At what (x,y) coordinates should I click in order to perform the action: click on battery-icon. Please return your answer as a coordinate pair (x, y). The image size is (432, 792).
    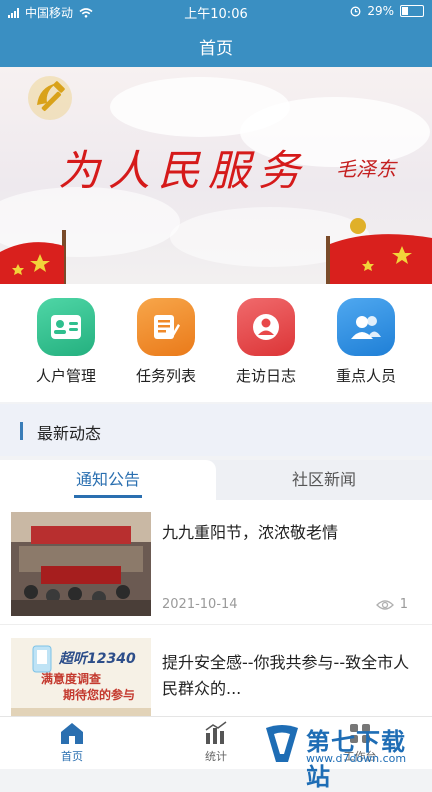
    Looking at the image, I should click on (412, 11).